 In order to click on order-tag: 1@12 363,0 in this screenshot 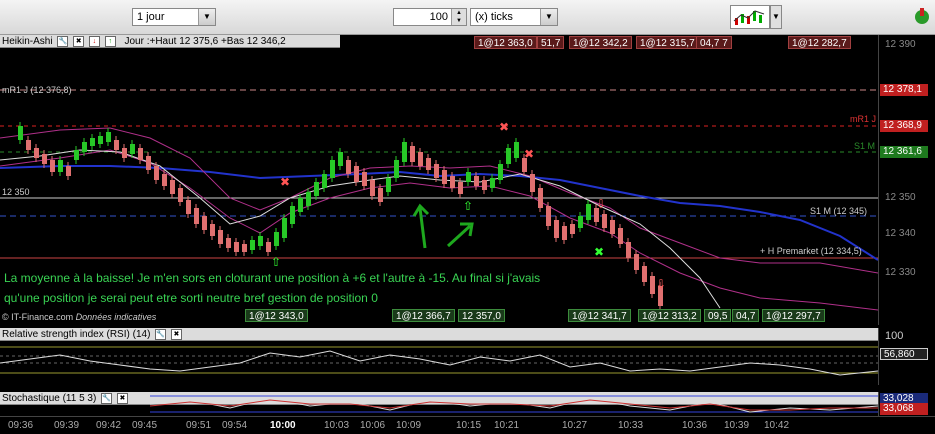, I will do `click(505, 42)`.